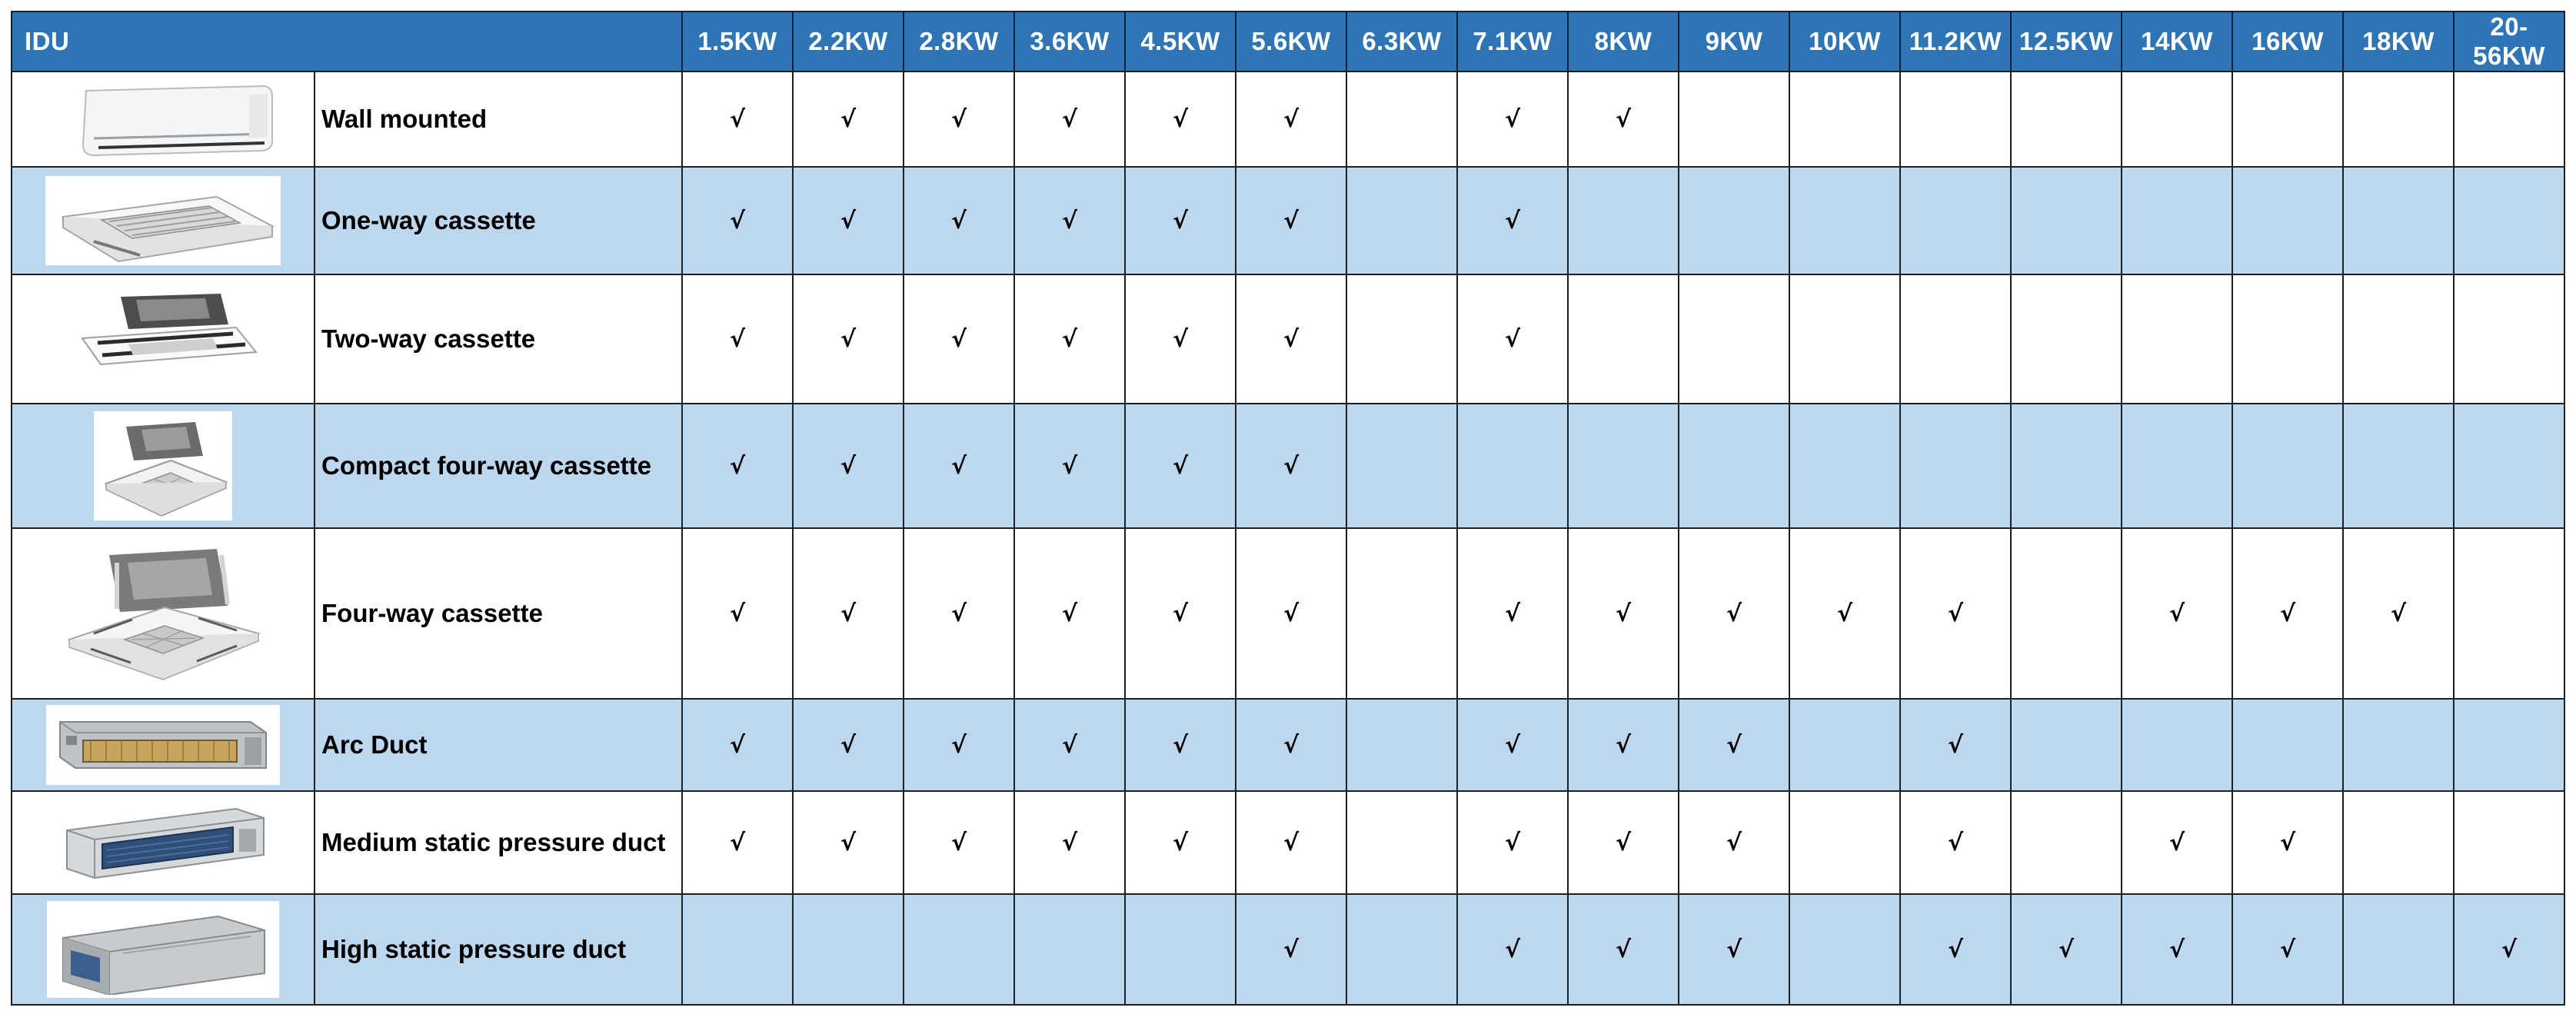 Image resolution: width=2576 pixels, height=1024 pixels. What do you see at coordinates (163, 745) in the screenshot?
I see `arc-duct-image` at bounding box center [163, 745].